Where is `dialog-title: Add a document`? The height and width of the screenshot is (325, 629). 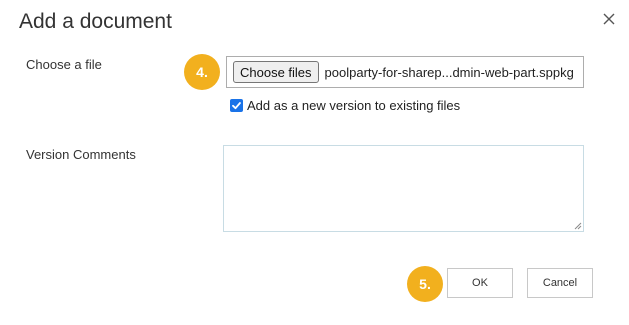
dialog-title: Add a document is located at coordinates (95, 21).